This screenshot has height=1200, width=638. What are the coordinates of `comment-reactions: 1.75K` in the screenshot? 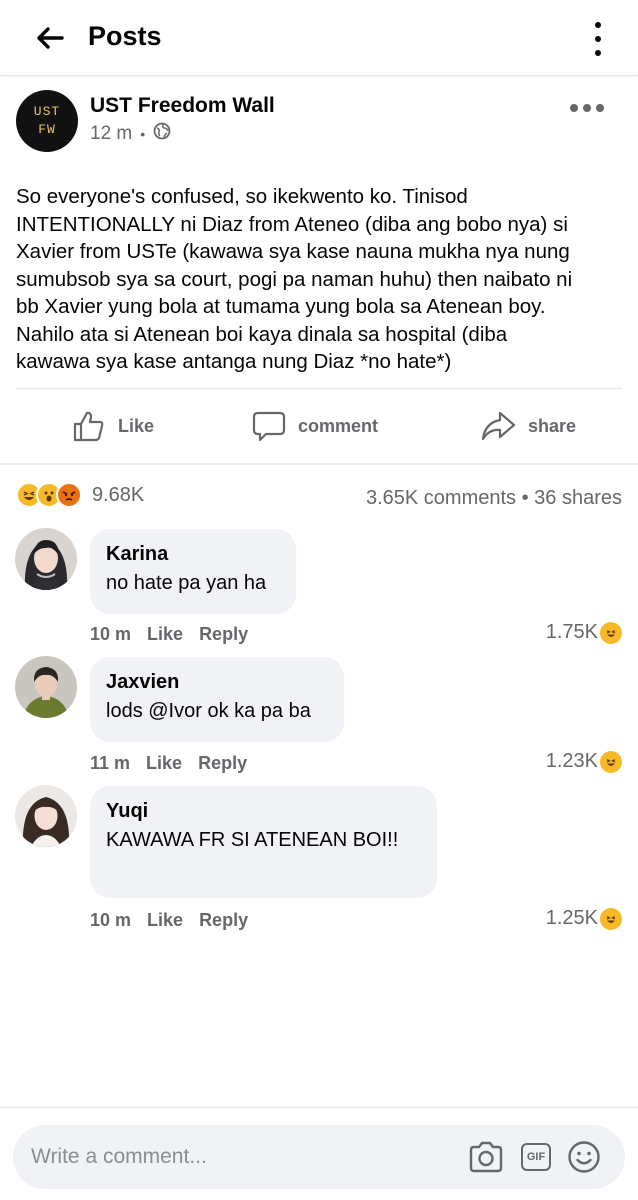 It's located at (584, 632).